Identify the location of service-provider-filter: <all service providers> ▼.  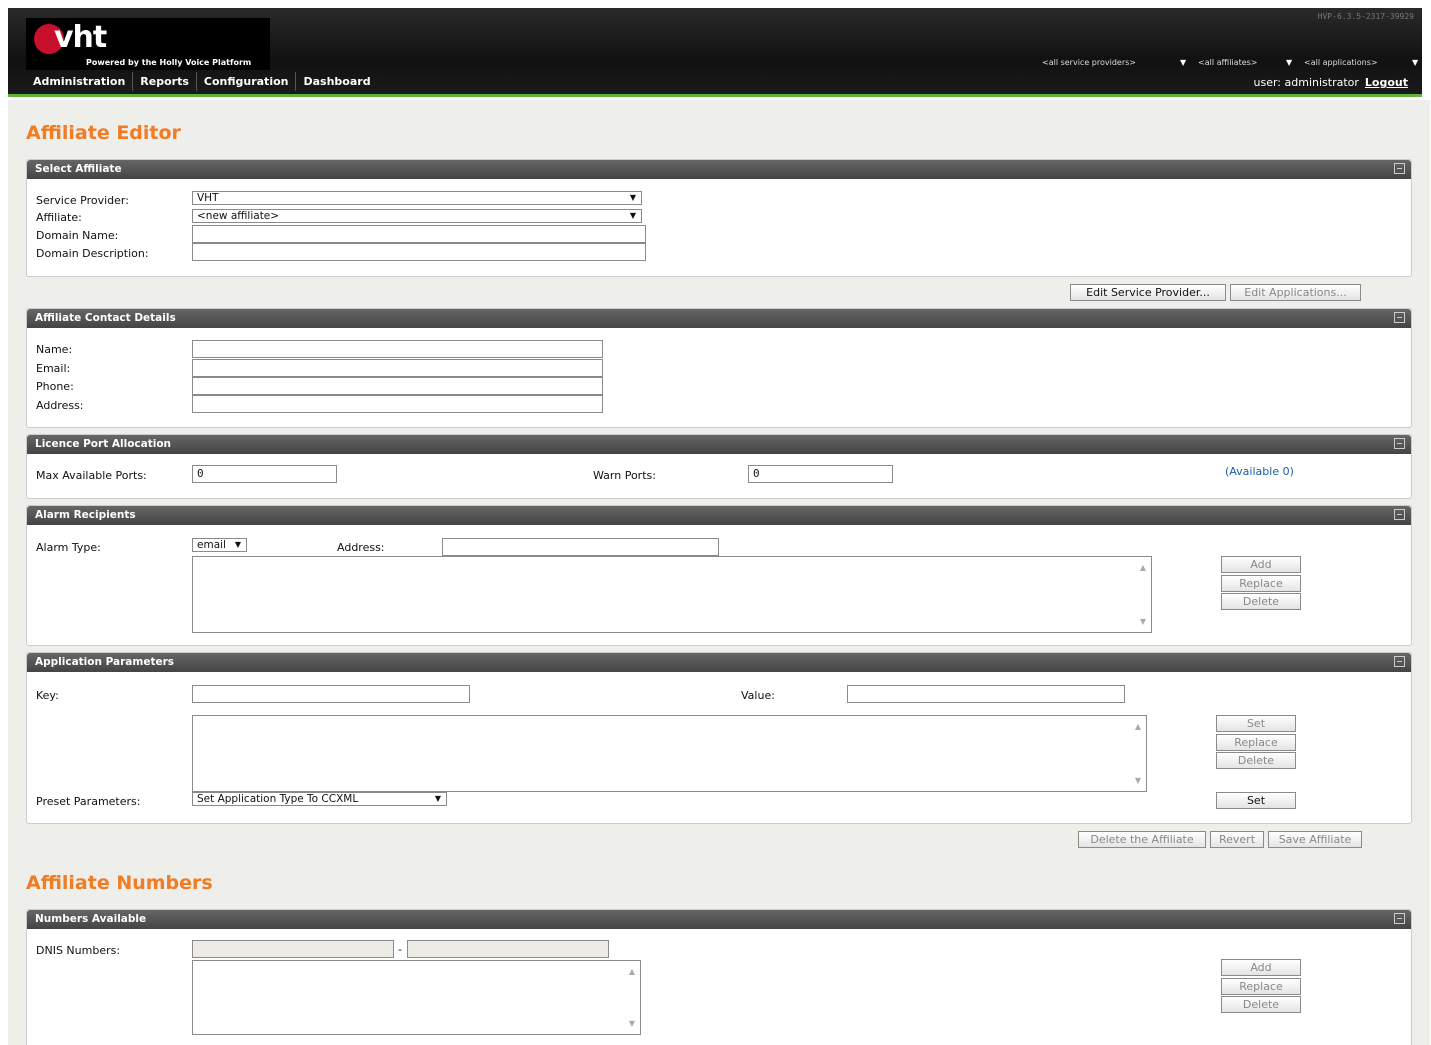
(1118, 62).